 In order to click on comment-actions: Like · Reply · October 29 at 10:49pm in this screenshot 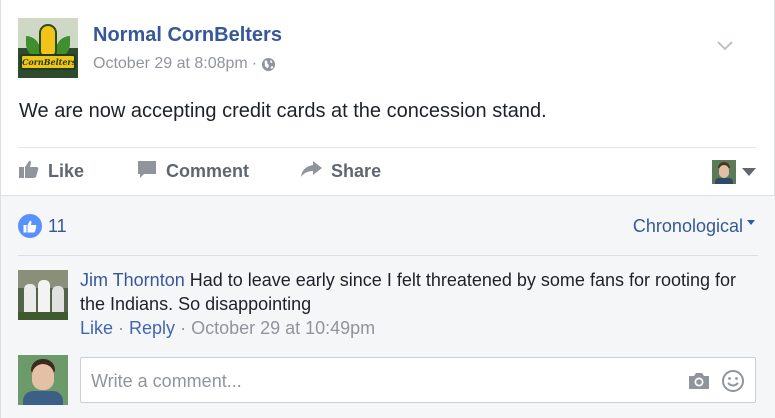, I will do `click(227, 328)`.